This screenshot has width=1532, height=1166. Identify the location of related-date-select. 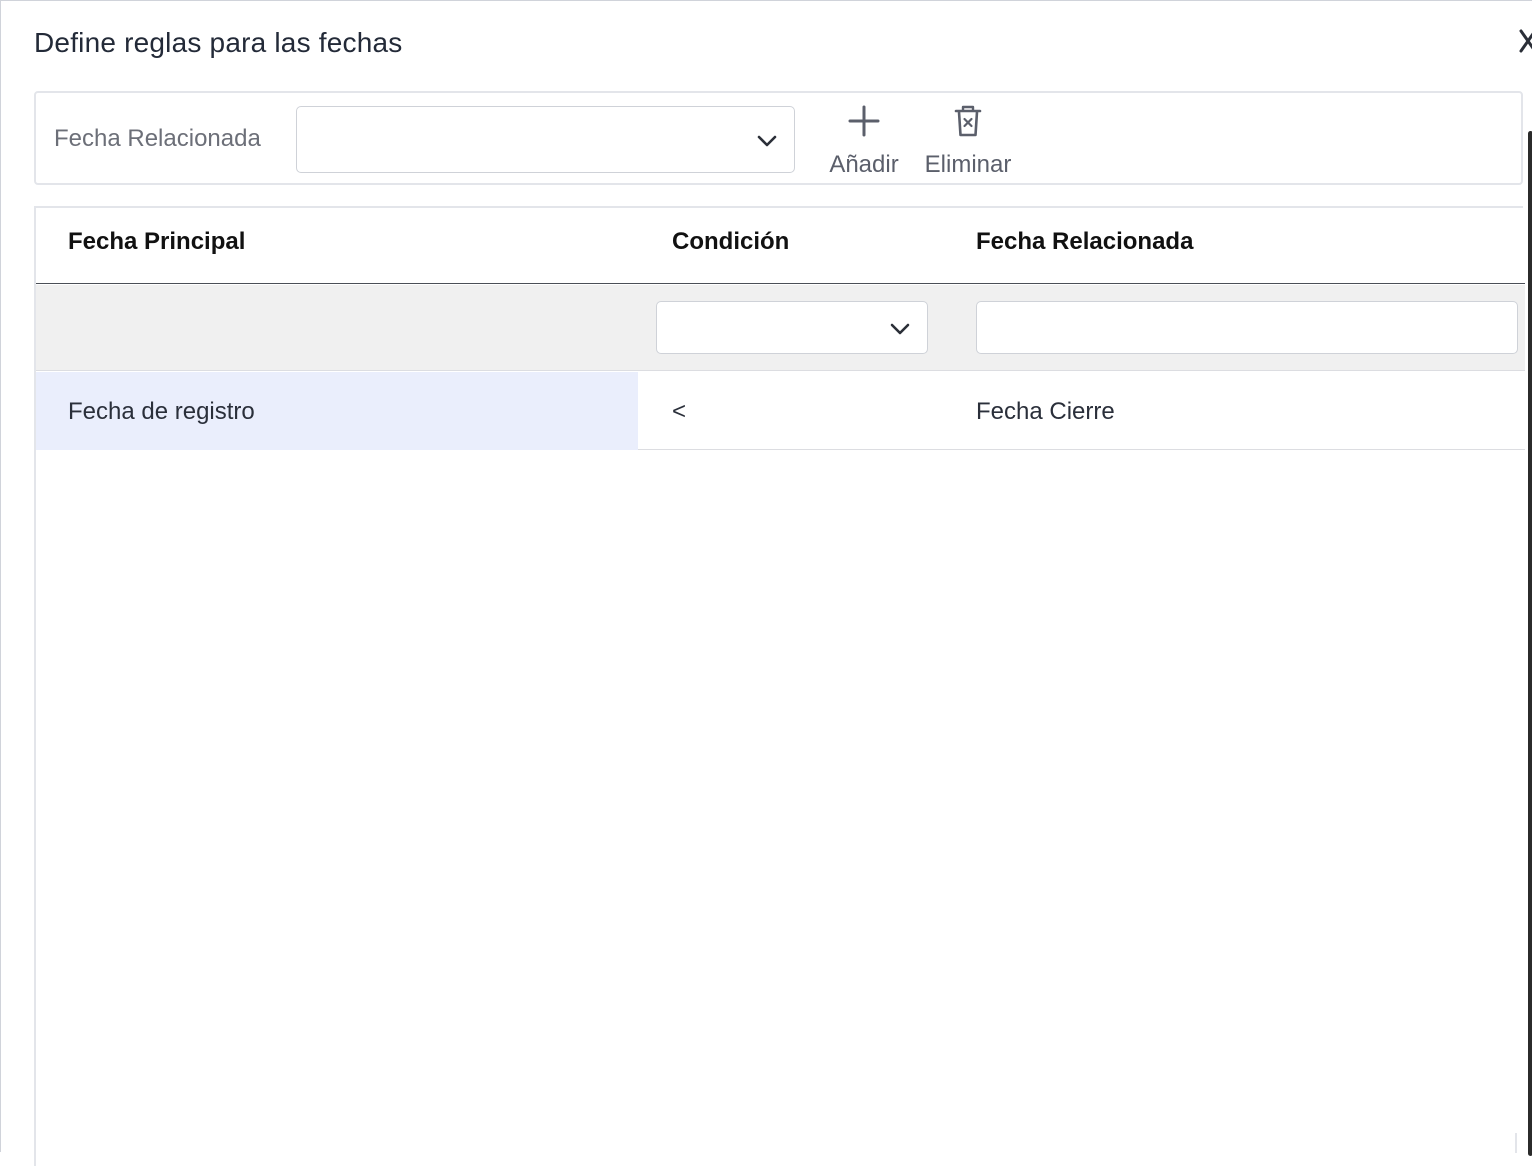
(545, 139).